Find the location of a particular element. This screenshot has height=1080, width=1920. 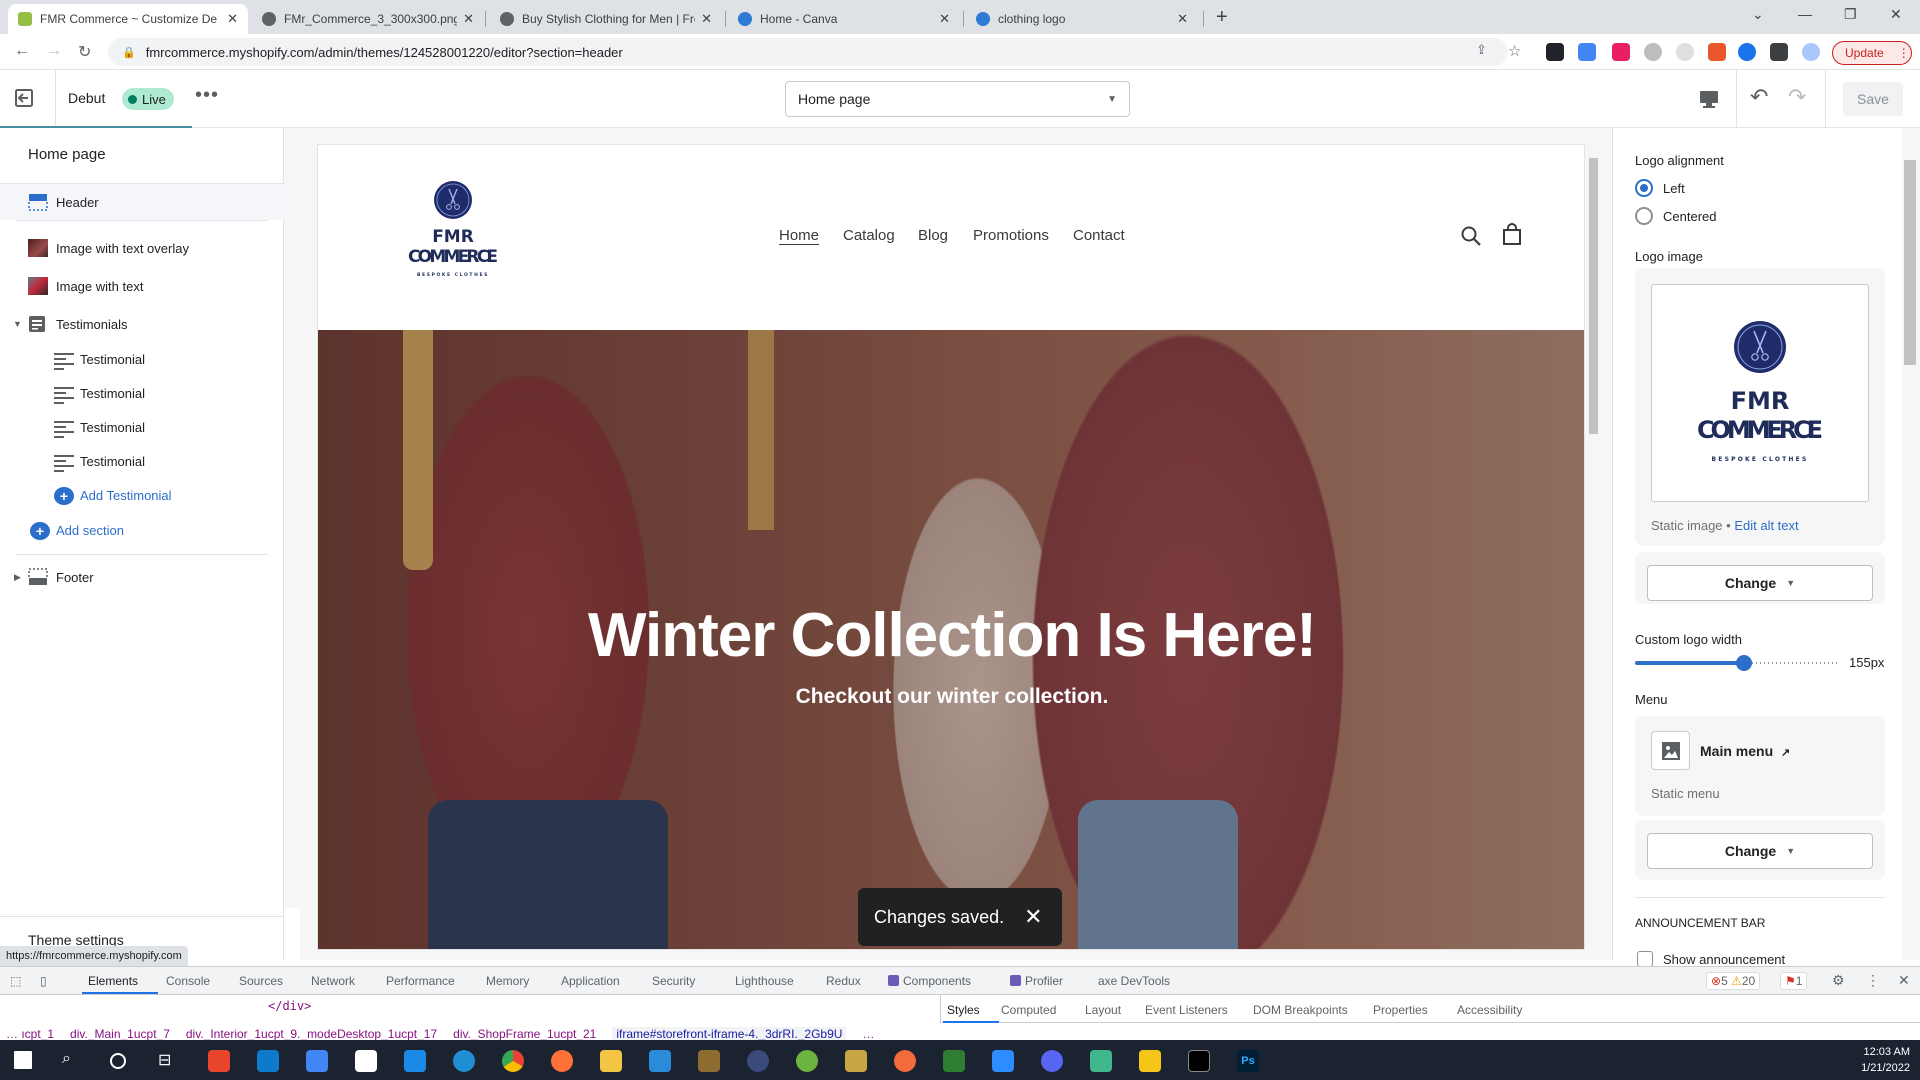

sidebar-item-image-with-text-overlay: Image with text overlay is located at coordinates (142, 248).